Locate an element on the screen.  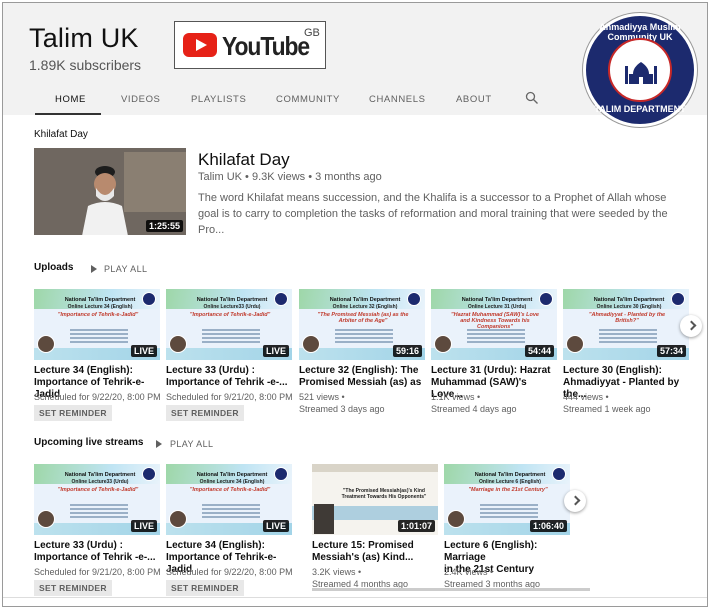
video-duration: 54:44 is located at coordinates (539, 351).